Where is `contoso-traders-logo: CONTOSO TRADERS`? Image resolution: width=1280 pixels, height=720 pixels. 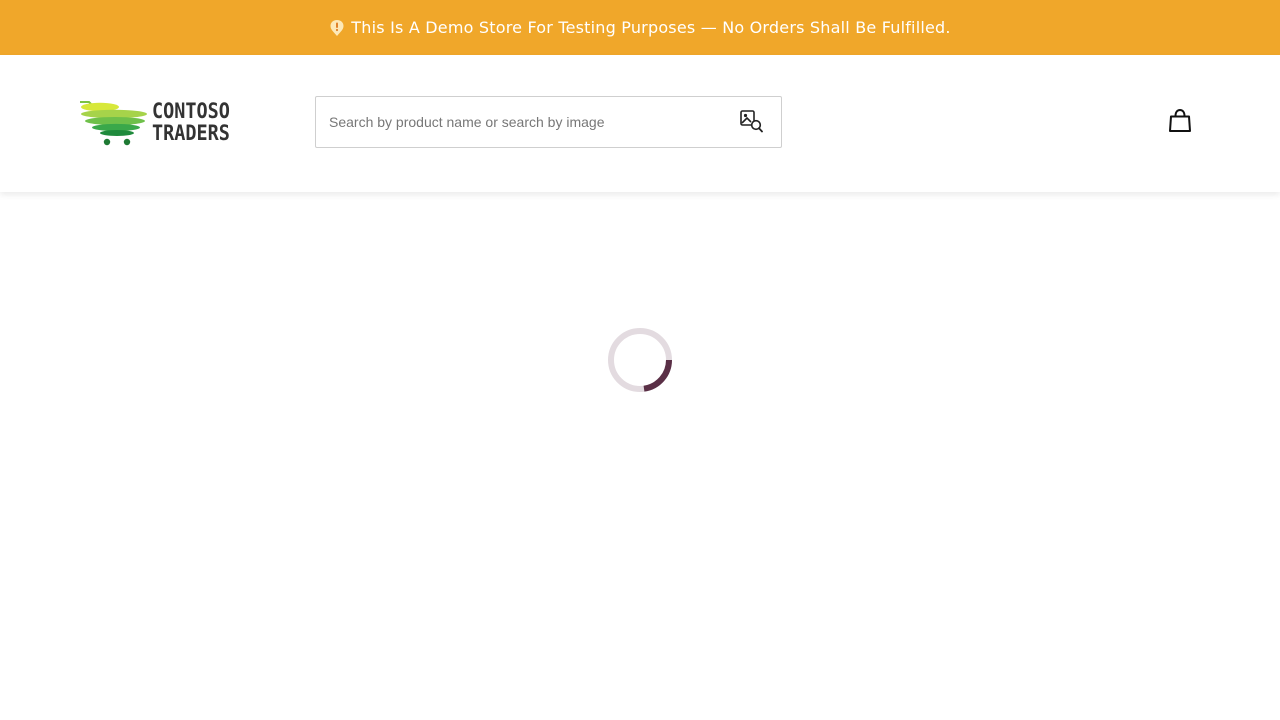
contoso-traders-logo: CONTOSO TRADERS is located at coordinates (170, 122).